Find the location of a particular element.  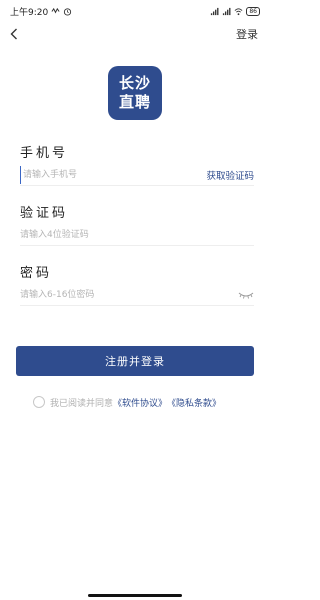

status-time: 上午9:20 is located at coordinates (29, 12).